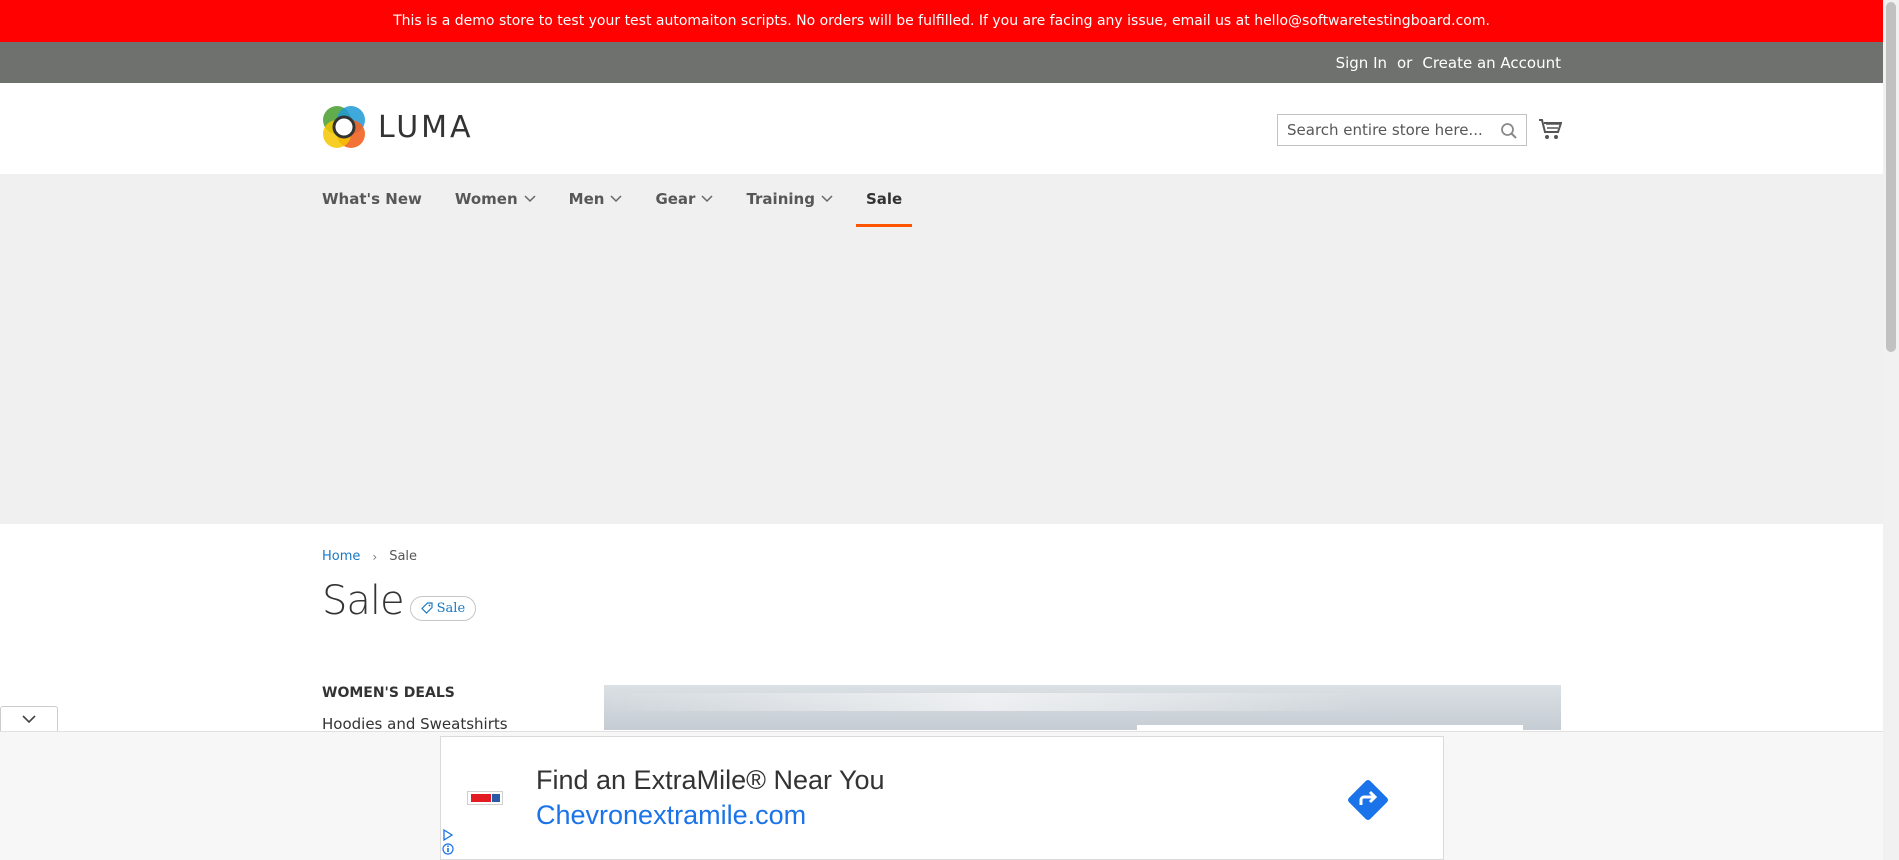 Image resolution: width=1899 pixels, height=860 pixels. Describe the element at coordinates (710, 780) in the screenshot. I see `ad-headline: Find an ExtraMile® Near You` at that location.